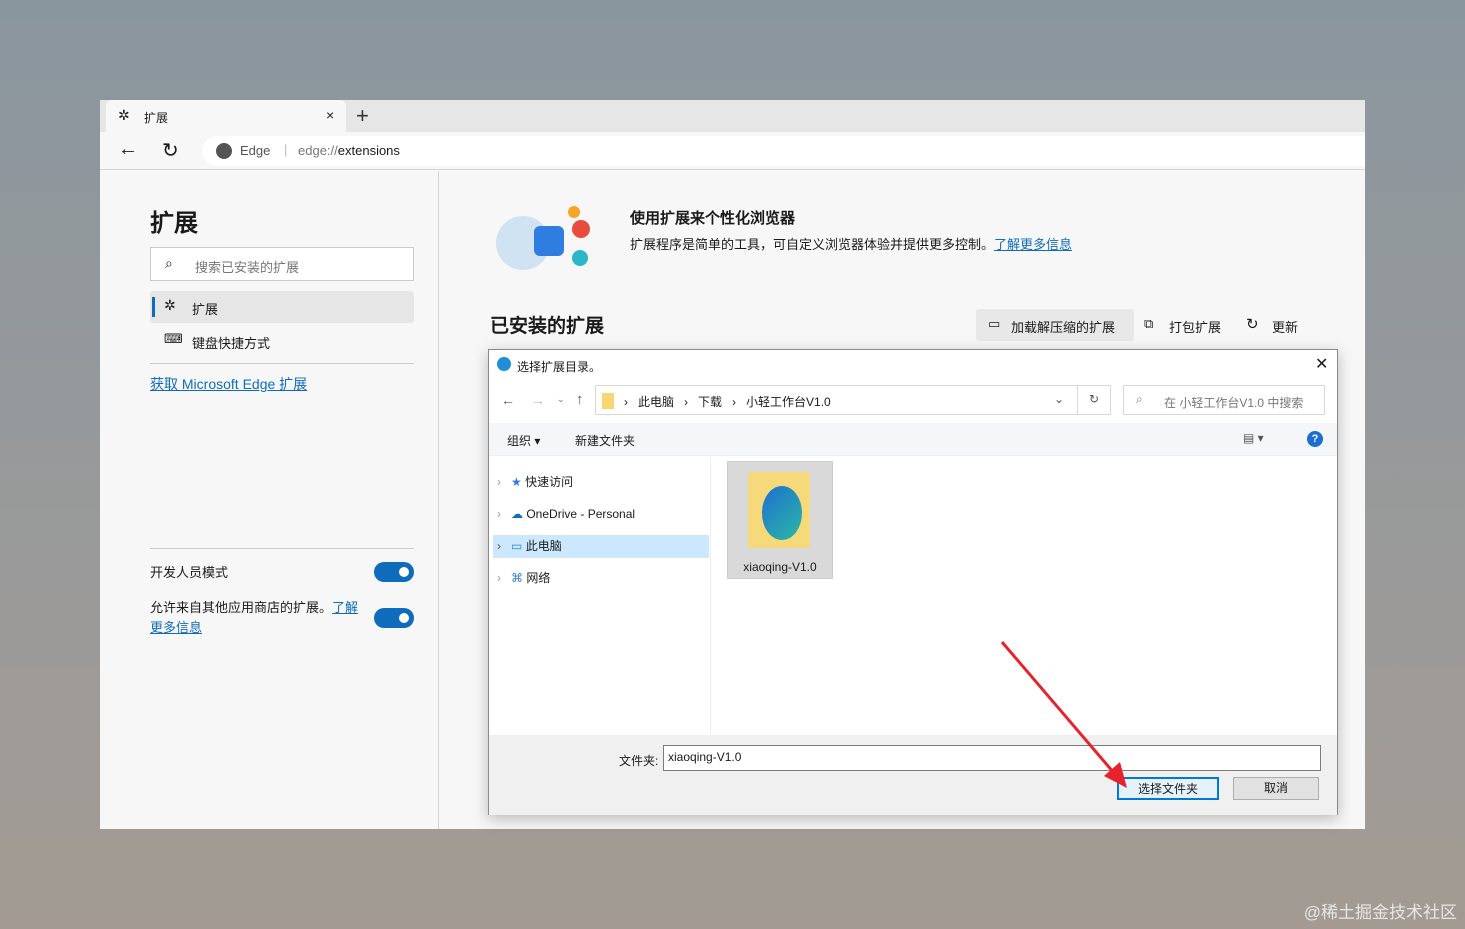  What do you see at coordinates (853, 400) in the screenshot?
I see `breadcrumb: › 此电脑 › 下载 › 小轻工作台V1.0 ⌄` at bounding box center [853, 400].